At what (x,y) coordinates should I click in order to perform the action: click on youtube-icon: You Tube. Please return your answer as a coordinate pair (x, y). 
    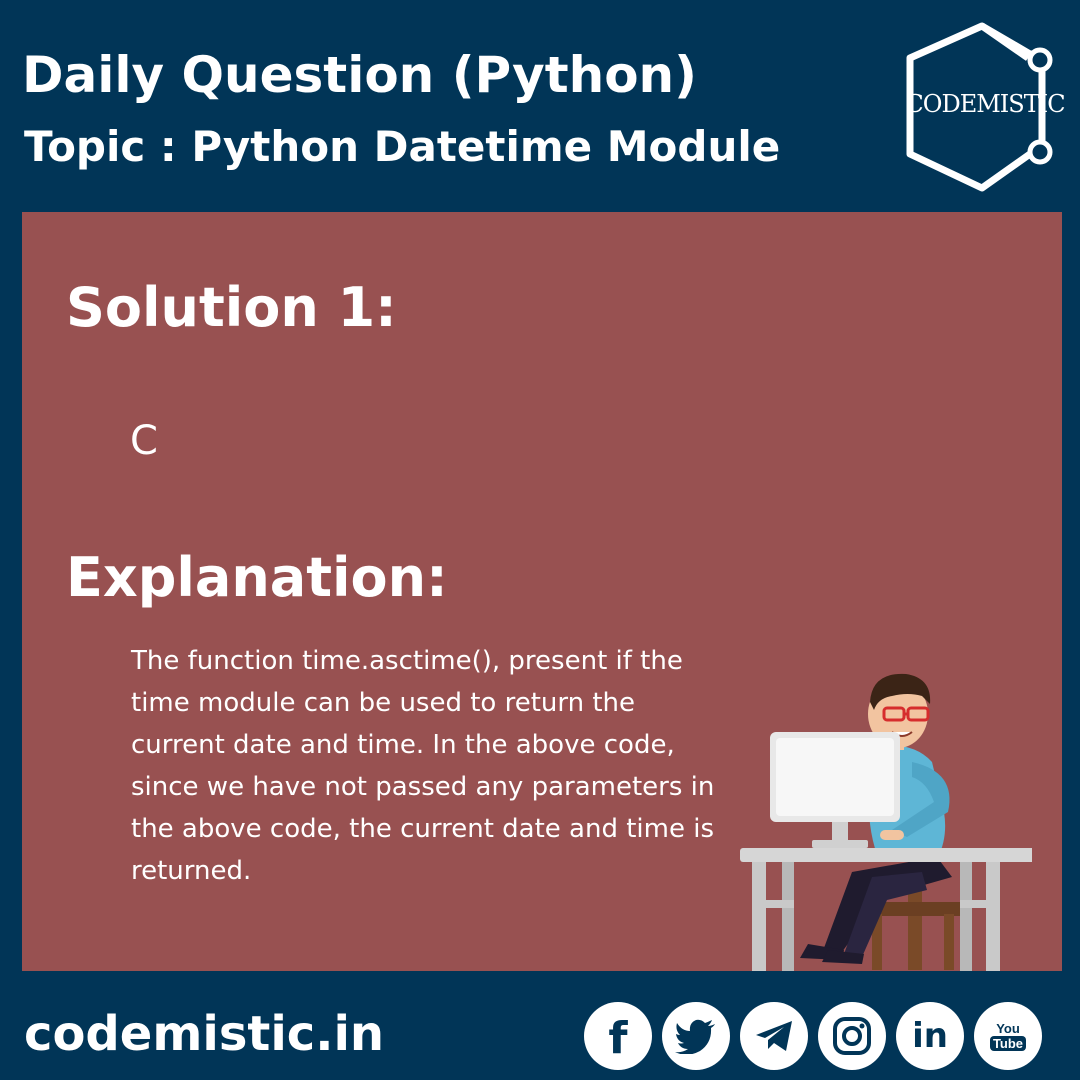
    Looking at the image, I should click on (1008, 1036).